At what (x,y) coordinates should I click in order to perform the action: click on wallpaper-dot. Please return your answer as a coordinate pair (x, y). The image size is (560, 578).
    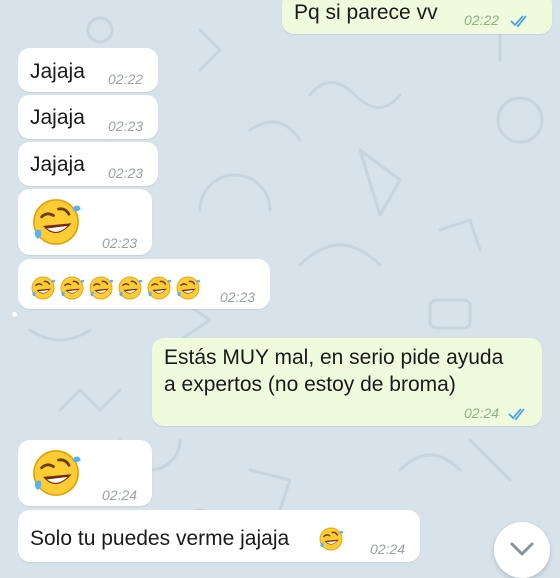
    Looking at the image, I should click on (14, 314).